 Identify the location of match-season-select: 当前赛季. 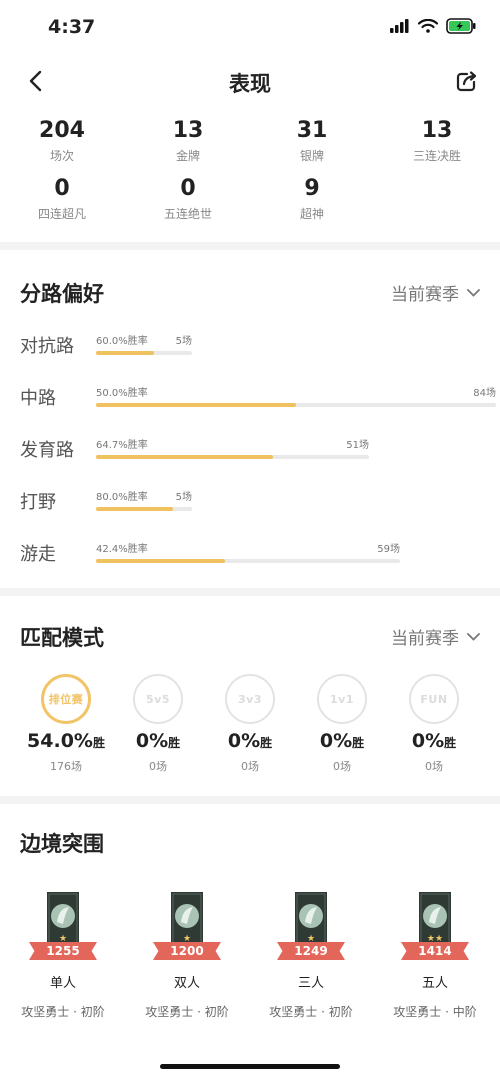
(435, 636).